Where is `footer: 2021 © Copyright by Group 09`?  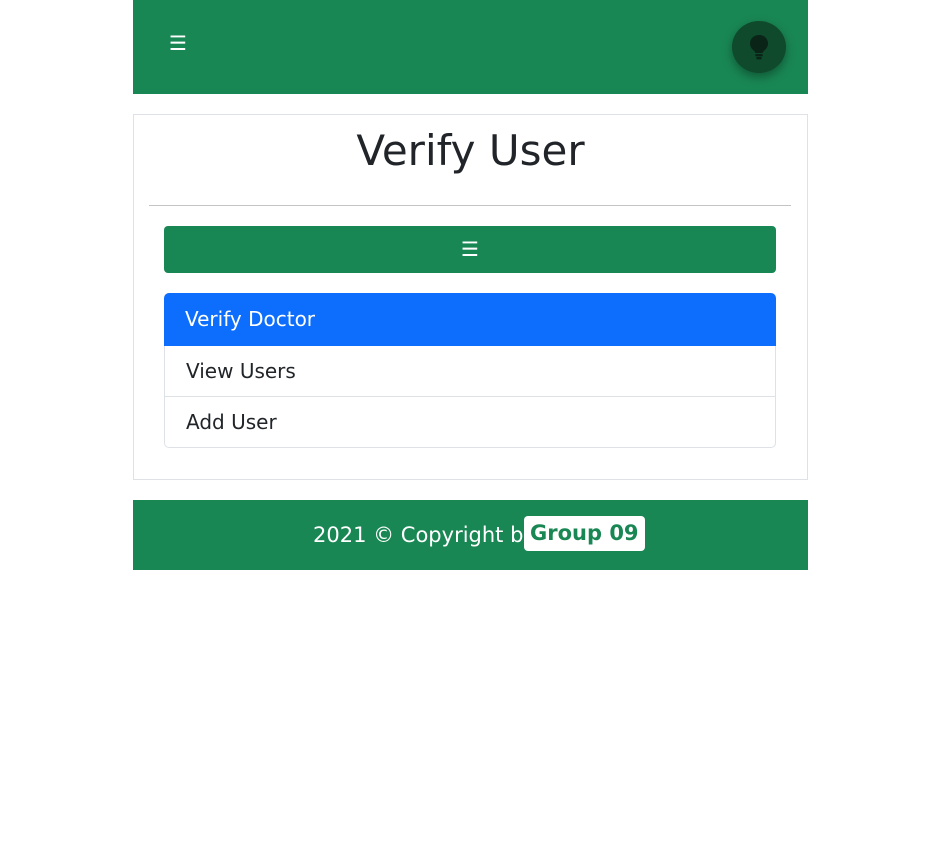
footer: 2021 © Copyright by Group 09 is located at coordinates (470, 535).